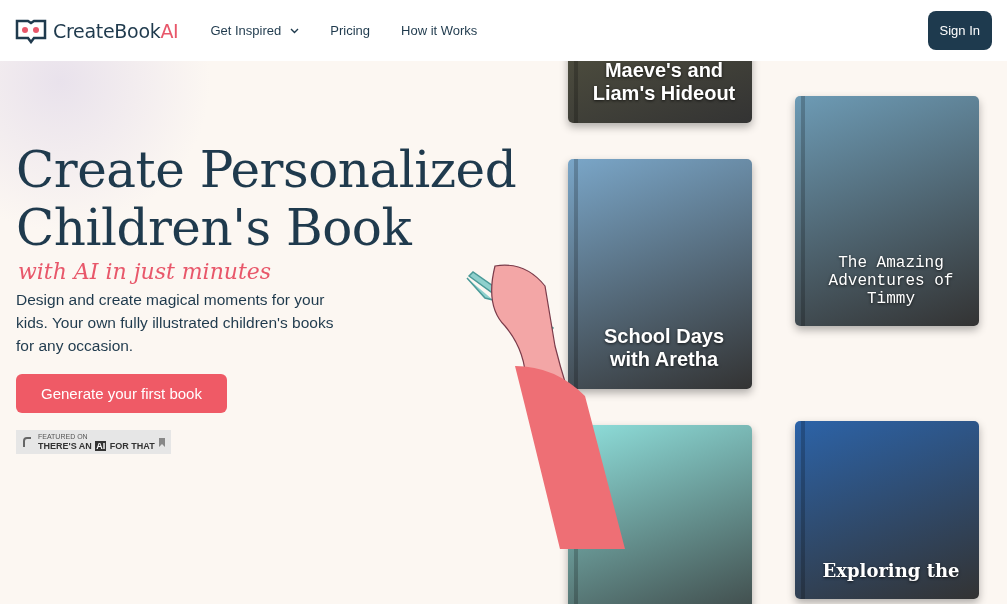 This screenshot has height=604, width=1007. I want to click on book-title: School Days with Aretha, so click(663, 348).